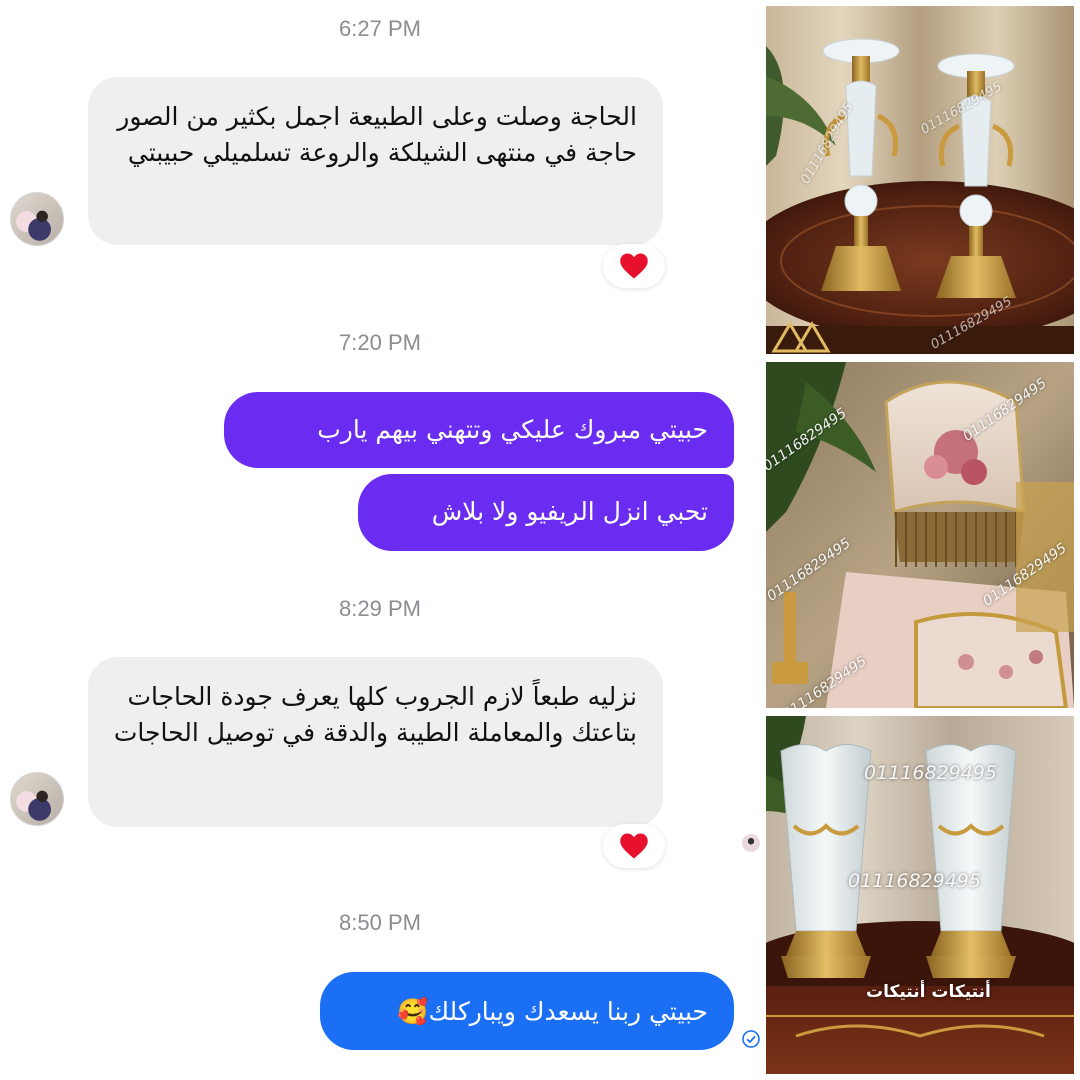 The image size is (1080, 1080). Describe the element at coordinates (380, 608) in the screenshot. I see `timestamp: 8:29 PM` at that location.